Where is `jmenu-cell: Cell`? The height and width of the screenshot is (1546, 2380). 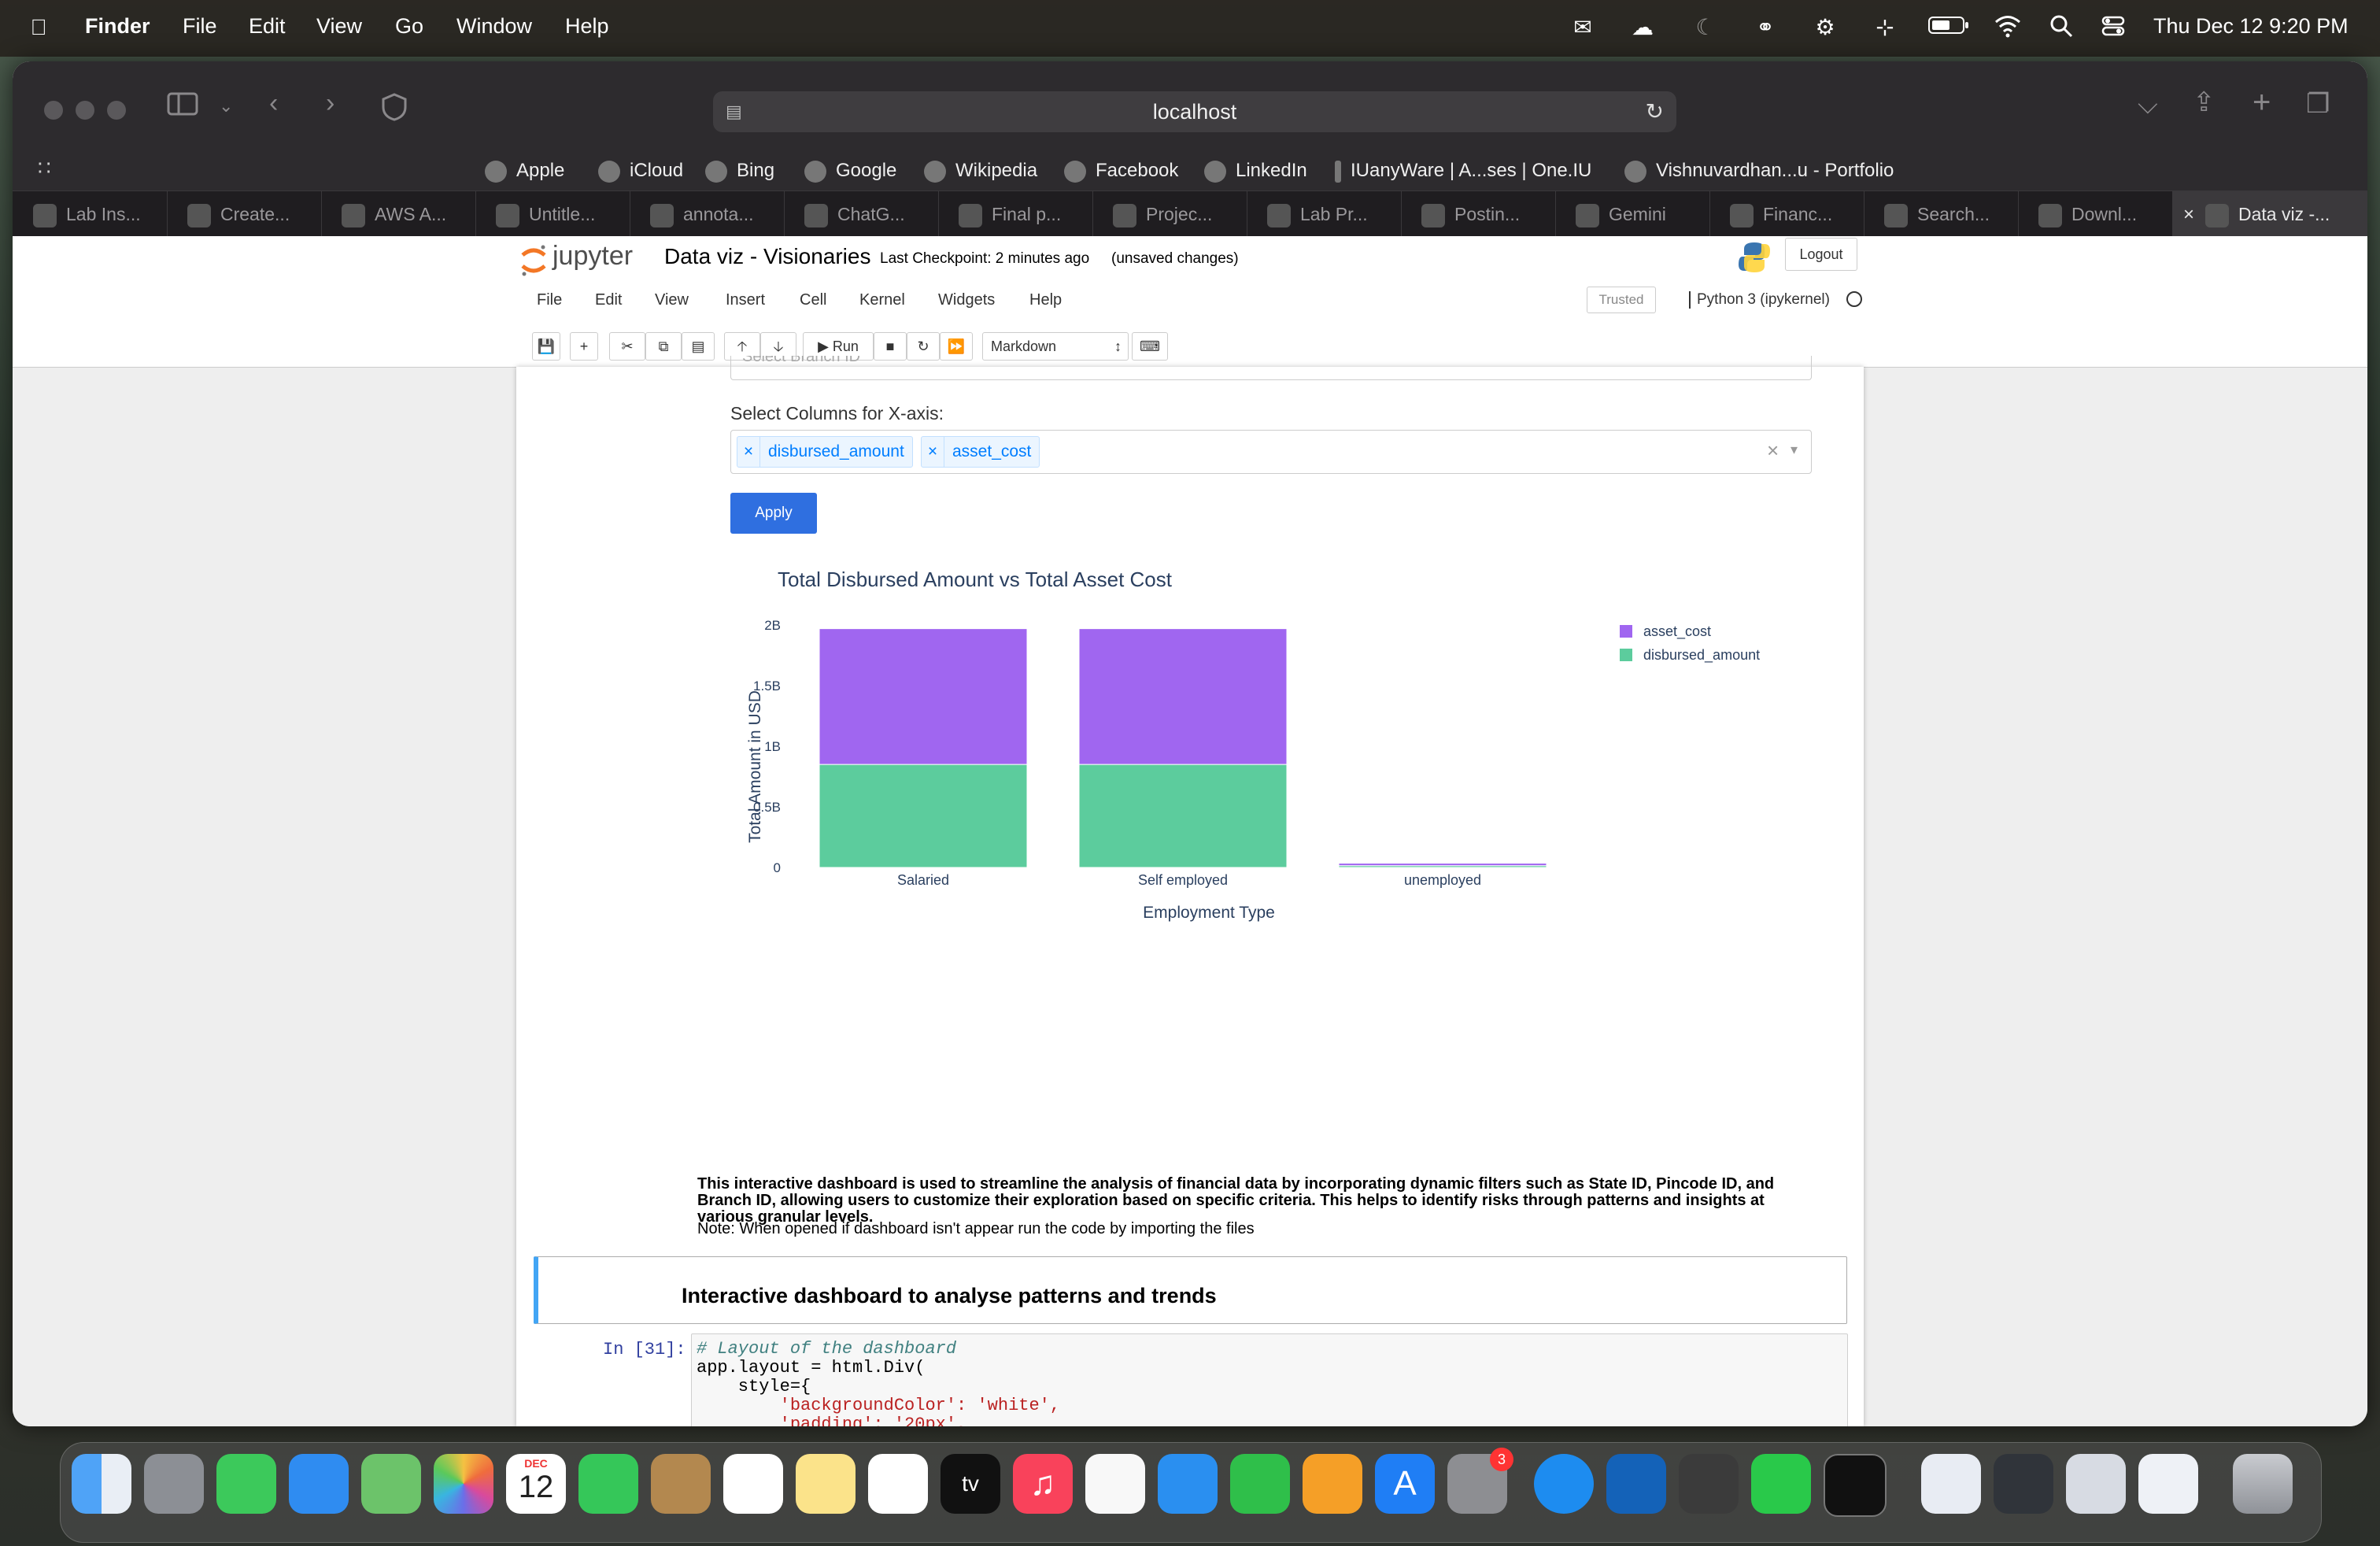 jmenu-cell: Cell is located at coordinates (813, 300).